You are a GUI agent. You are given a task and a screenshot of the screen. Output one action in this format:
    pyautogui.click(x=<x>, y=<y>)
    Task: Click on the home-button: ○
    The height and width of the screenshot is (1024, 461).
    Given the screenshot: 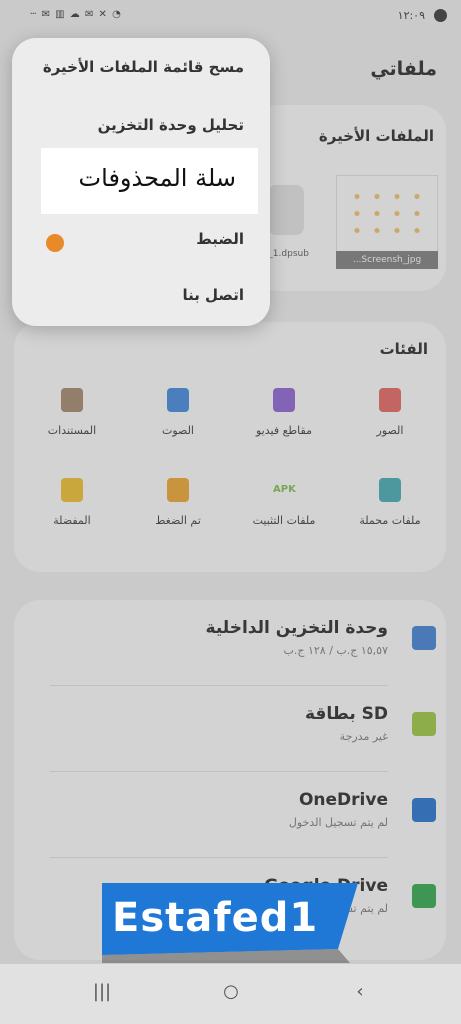 What is the action you would take?
    pyautogui.click(x=231, y=992)
    